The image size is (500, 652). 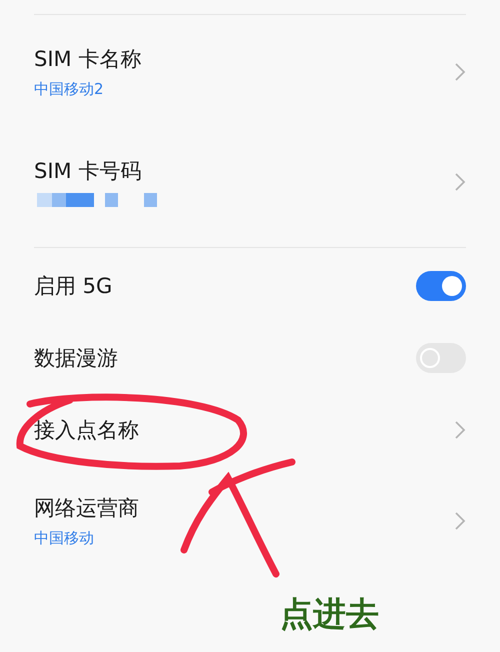 I want to click on settings-row: 接入点名称, so click(x=250, y=430).